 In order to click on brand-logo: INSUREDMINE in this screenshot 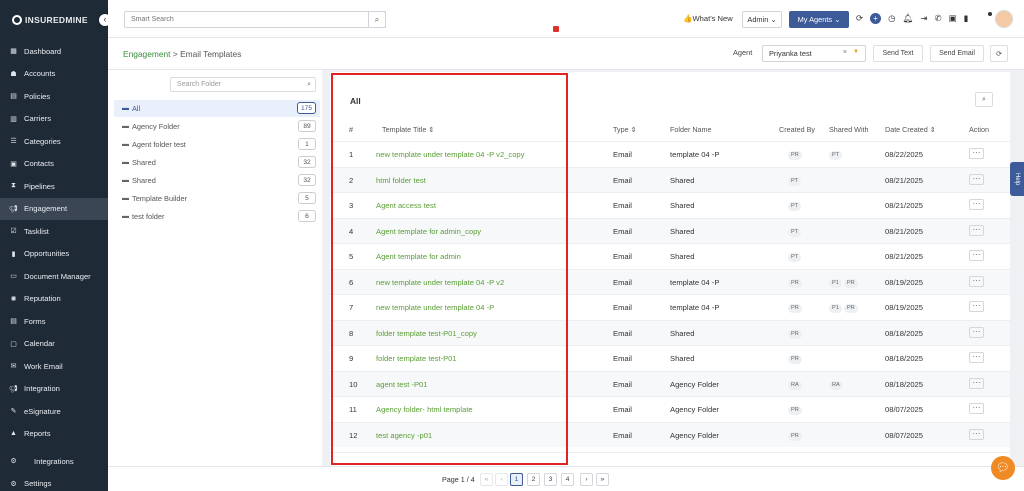, I will do `click(54, 20)`.